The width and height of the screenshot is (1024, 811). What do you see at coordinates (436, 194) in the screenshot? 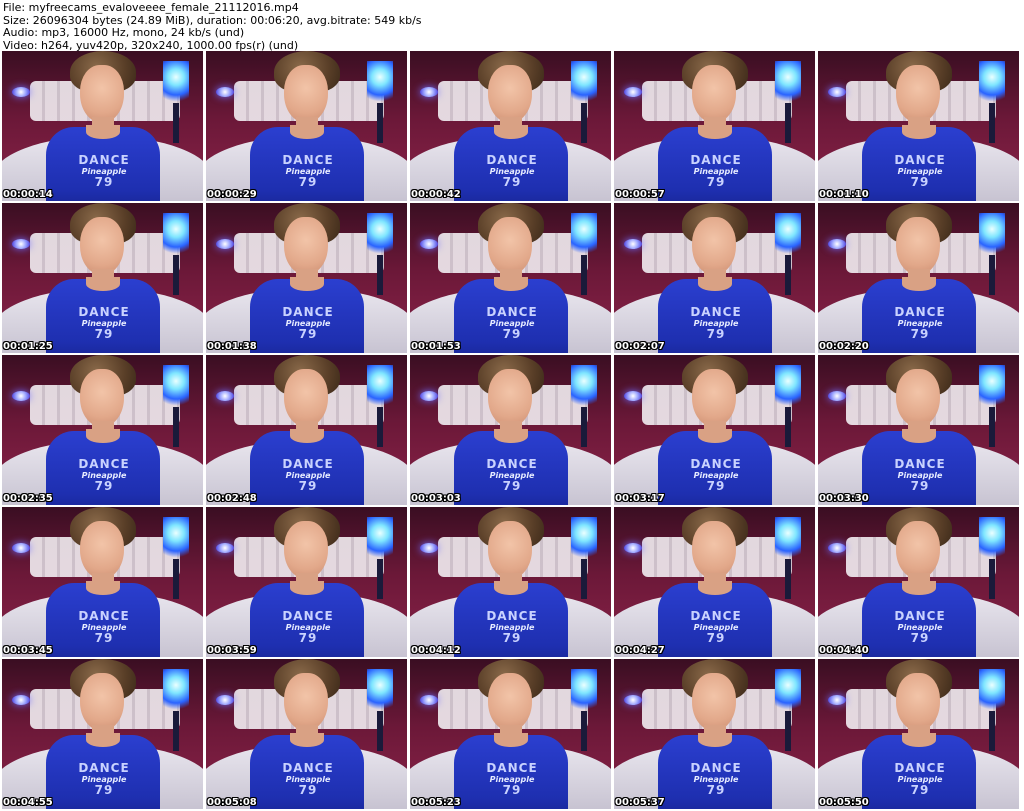
I see `timestamp-label: 00:00:42` at bounding box center [436, 194].